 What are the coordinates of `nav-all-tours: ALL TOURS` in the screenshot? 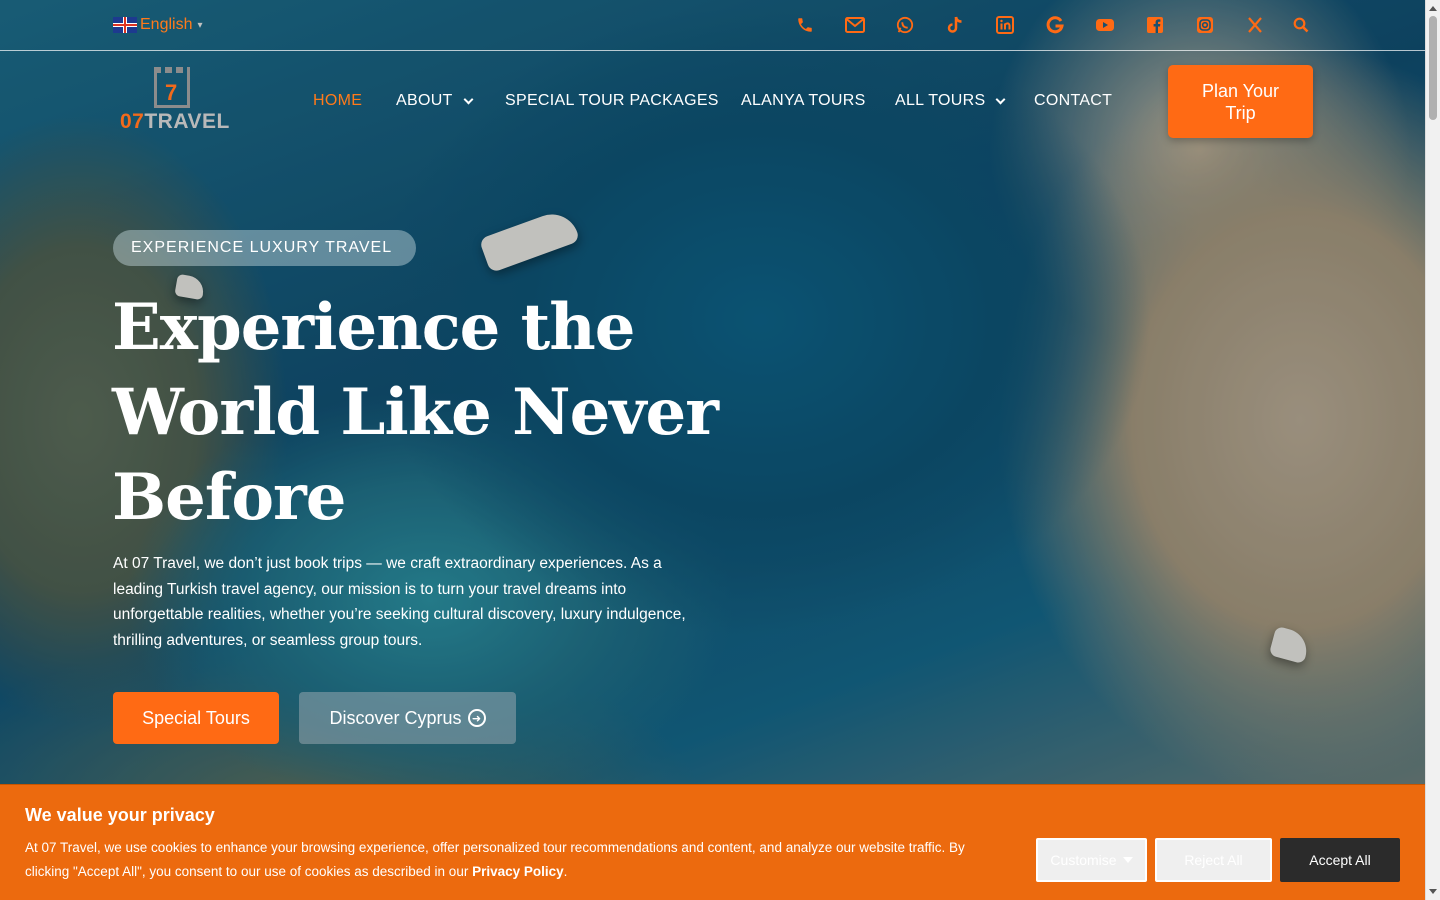 It's located at (950, 101).